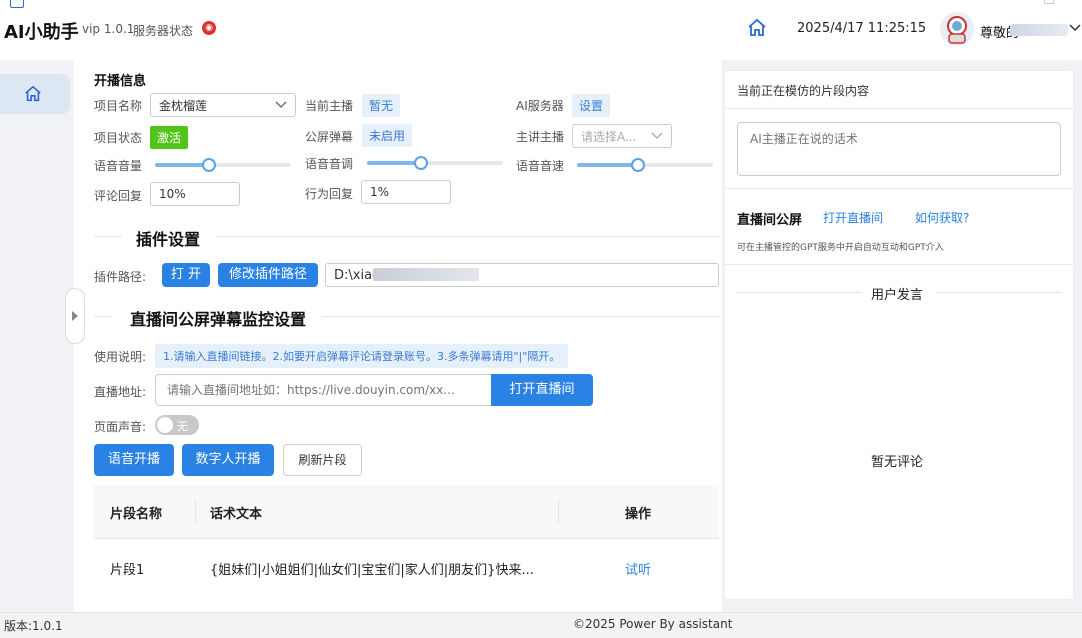 This screenshot has width=1082, height=638. I want to click on project-status-badge: 激活, so click(169, 137).